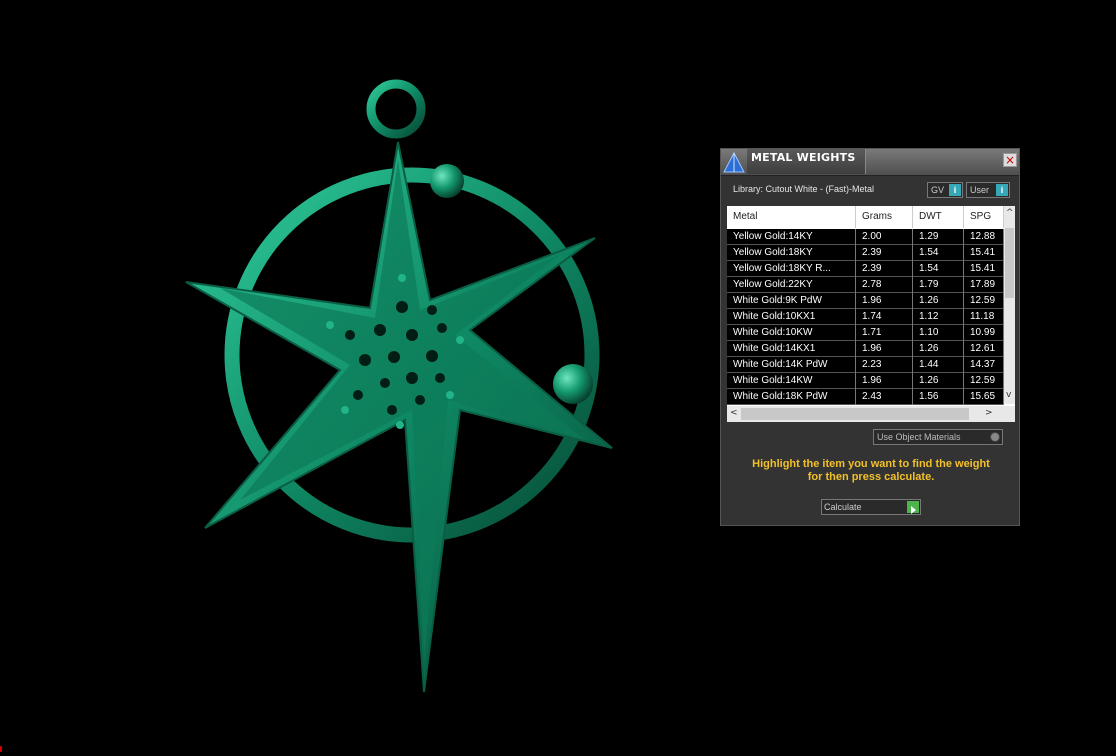 The width and height of the screenshot is (1116, 756). I want to click on table-cell: 1.10, so click(938, 333).